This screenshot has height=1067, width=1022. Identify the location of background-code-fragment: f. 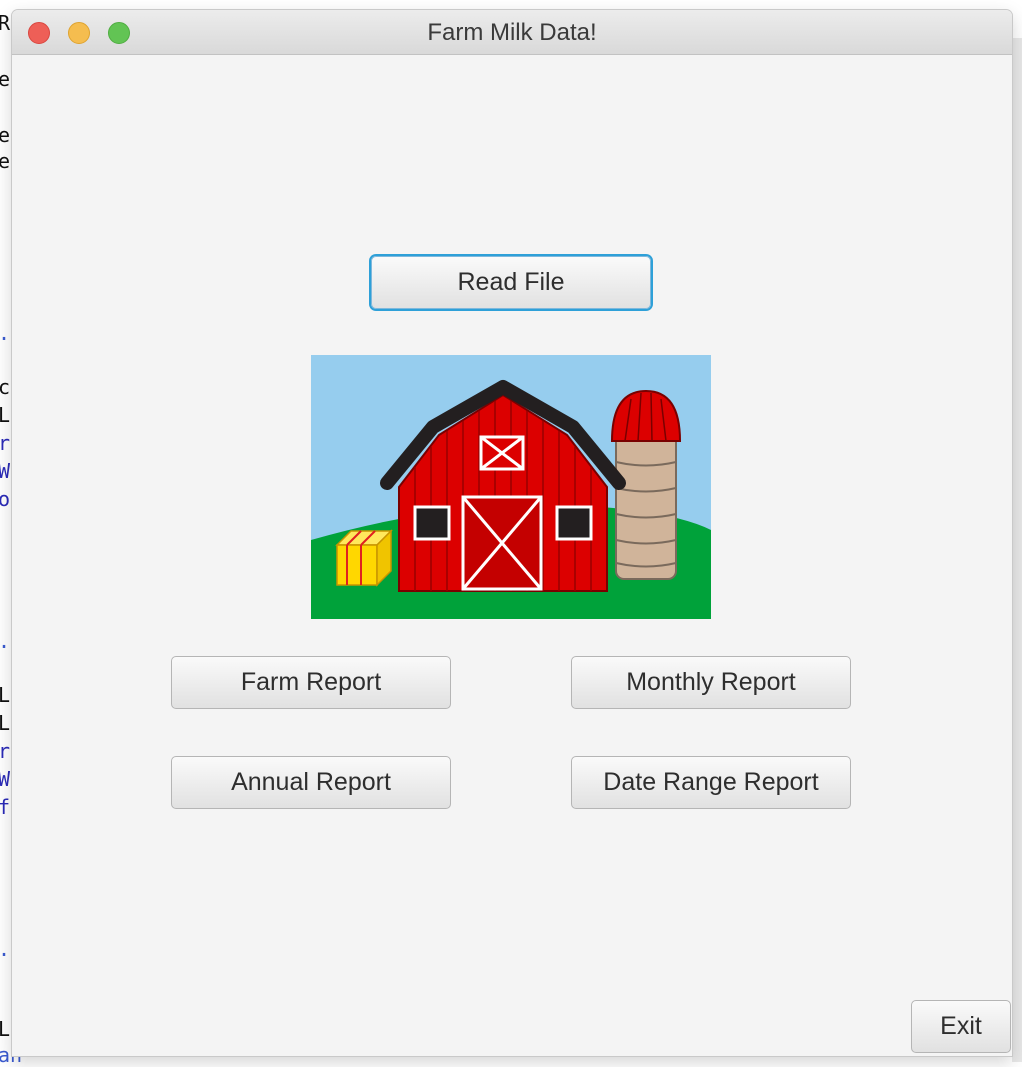
(5, 807).